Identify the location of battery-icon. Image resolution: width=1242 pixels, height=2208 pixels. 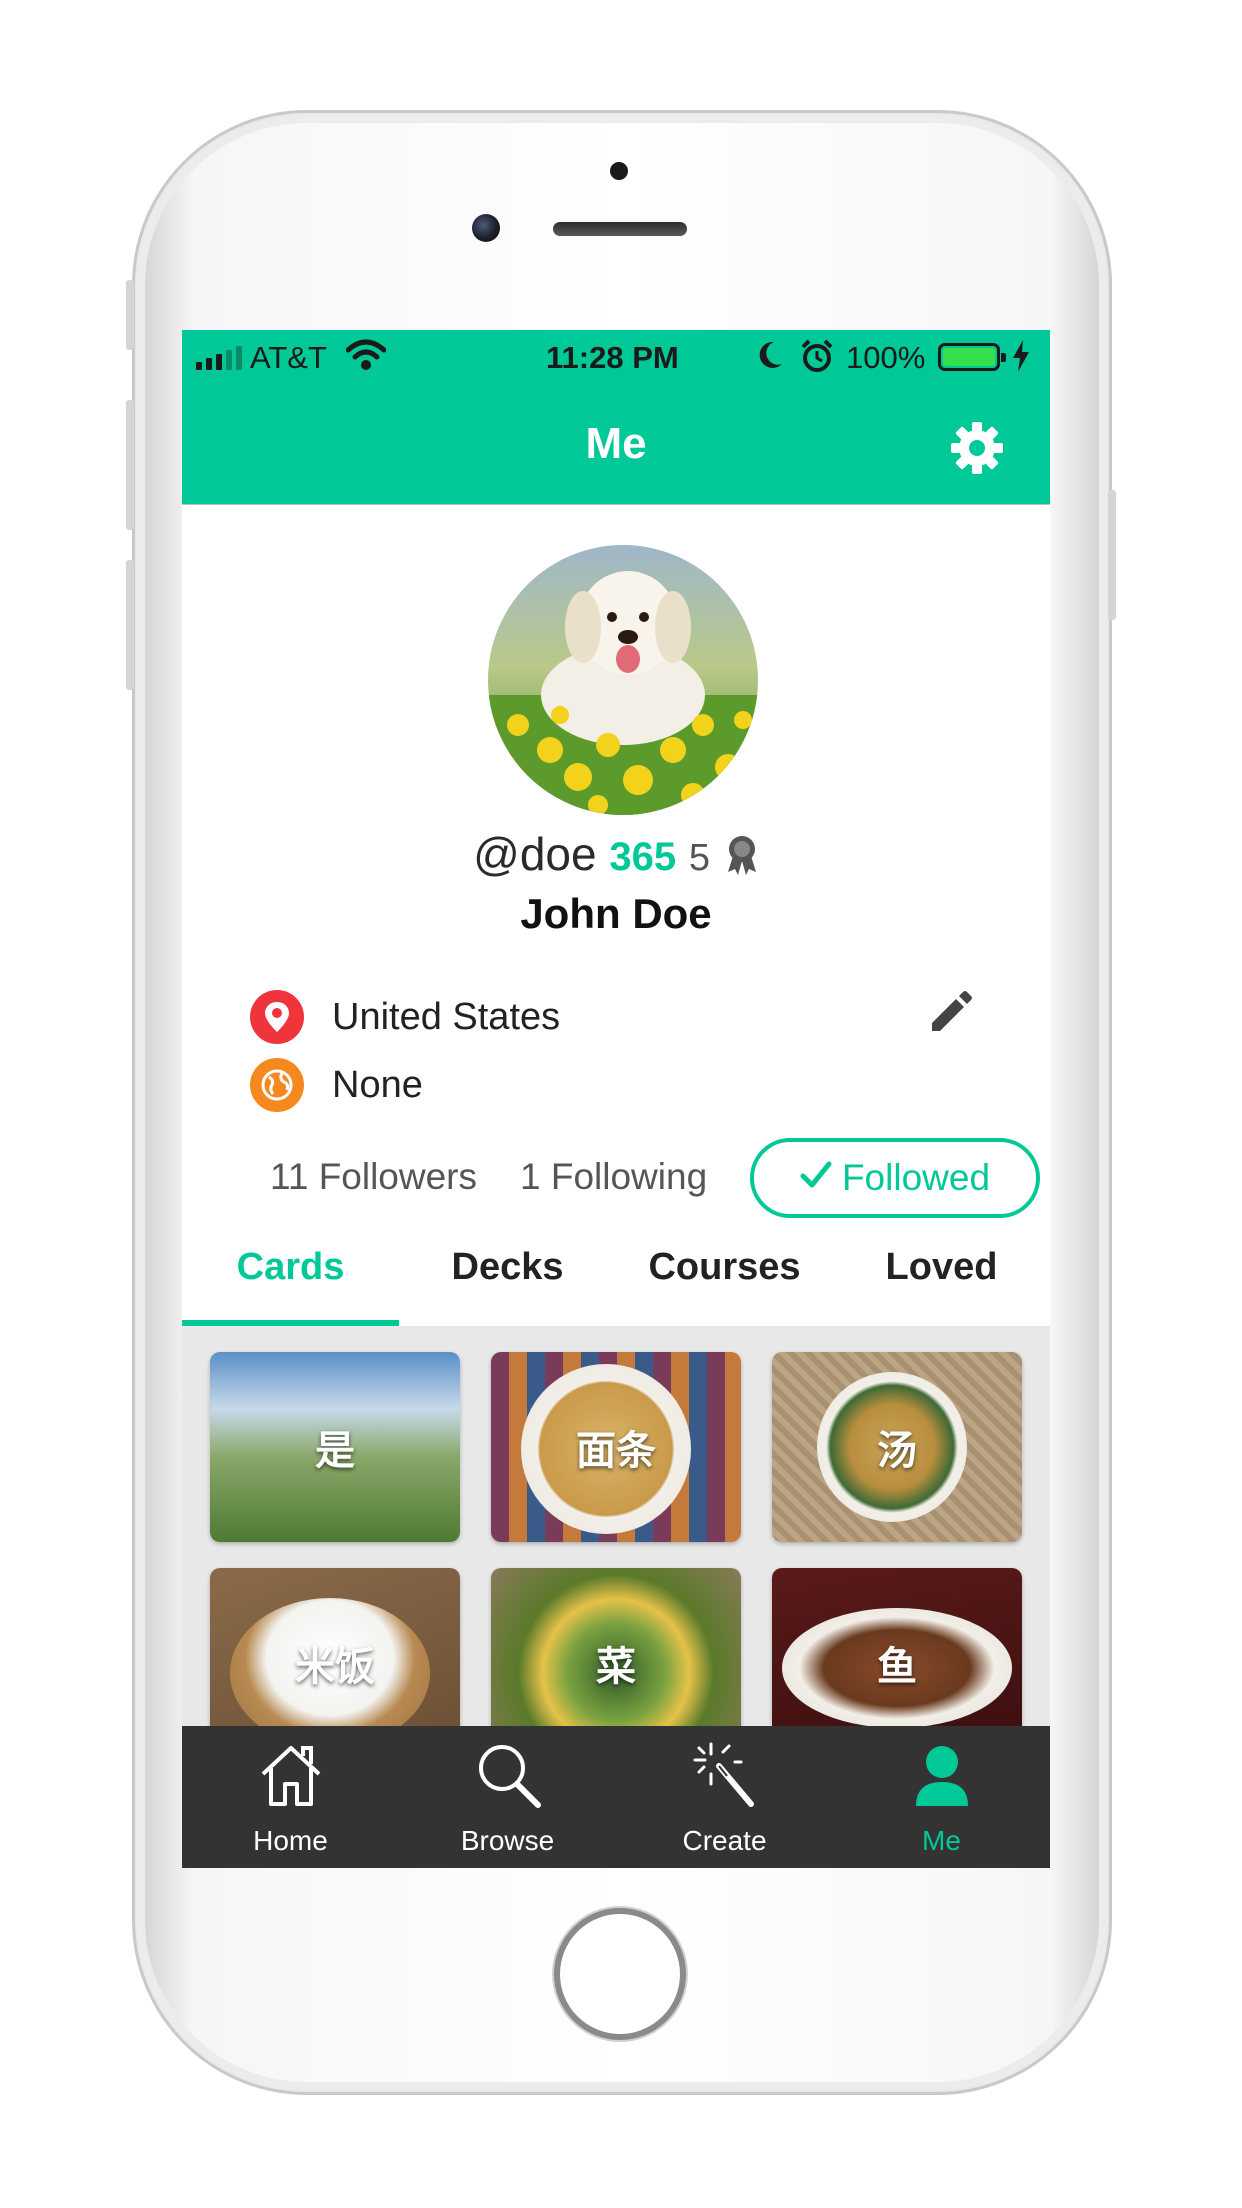
(972, 357).